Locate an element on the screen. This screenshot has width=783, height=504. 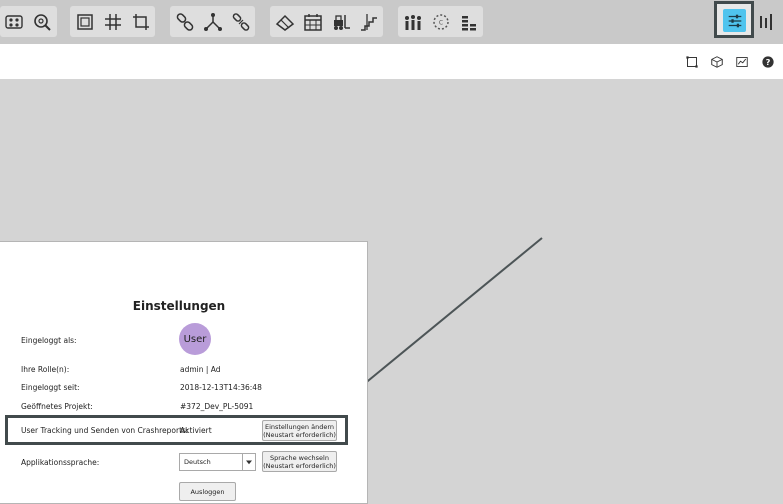
coin-stack-icon is located at coordinates (469, 21).